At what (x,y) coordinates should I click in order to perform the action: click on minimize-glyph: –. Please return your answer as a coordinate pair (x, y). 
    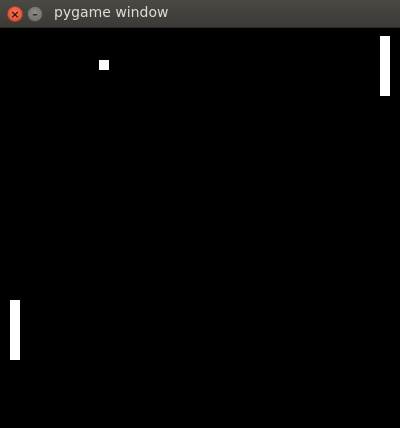
    Looking at the image, I should click on (35, 14).